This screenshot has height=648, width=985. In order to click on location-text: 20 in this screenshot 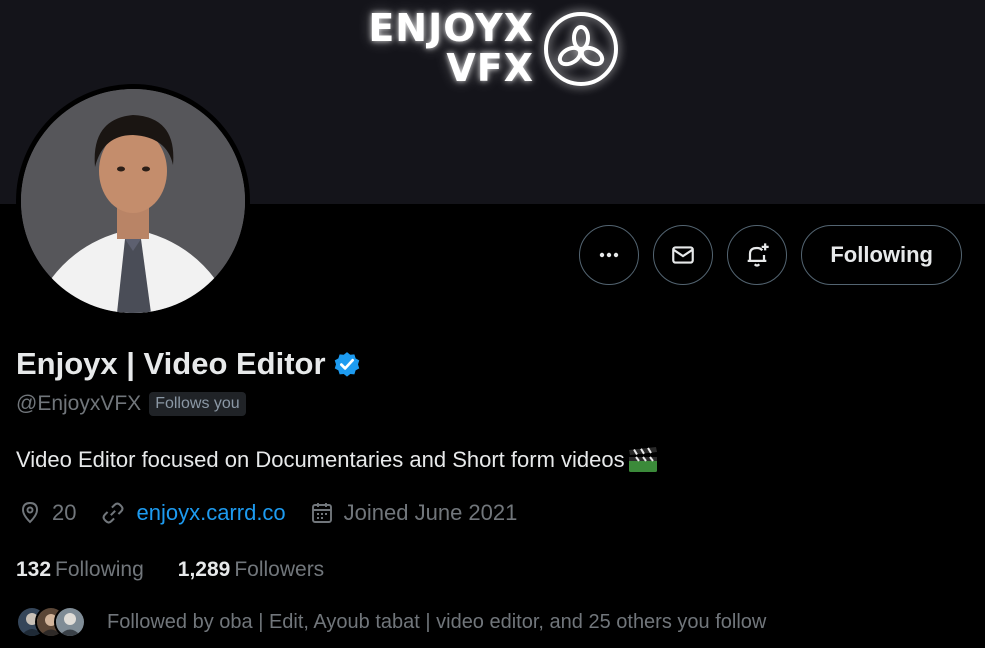, I will do `click(64, 512)`.